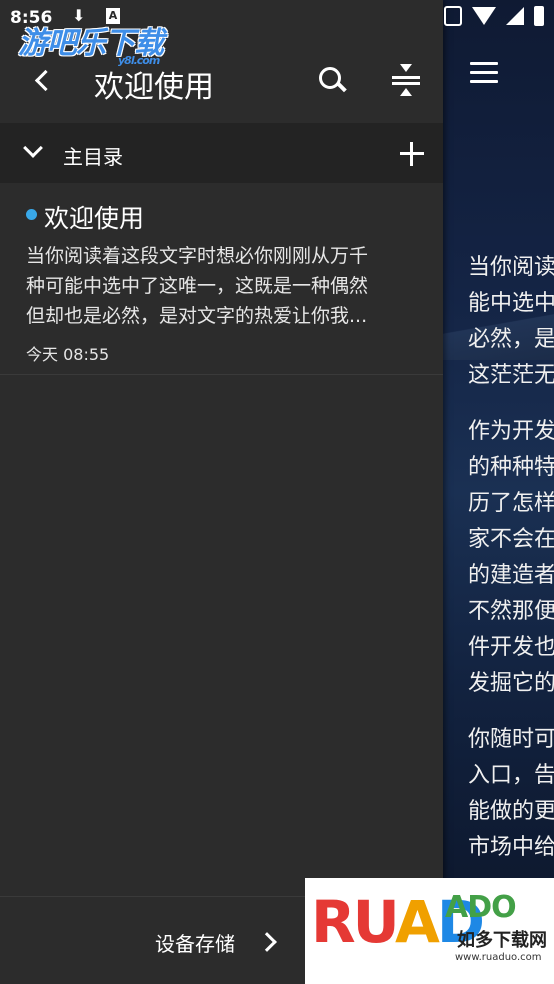  What do you see at coordinates (68, 354) in the screenshot?
I see `note-timestamp: 今天 08:55` at bounding box center [68, 354].